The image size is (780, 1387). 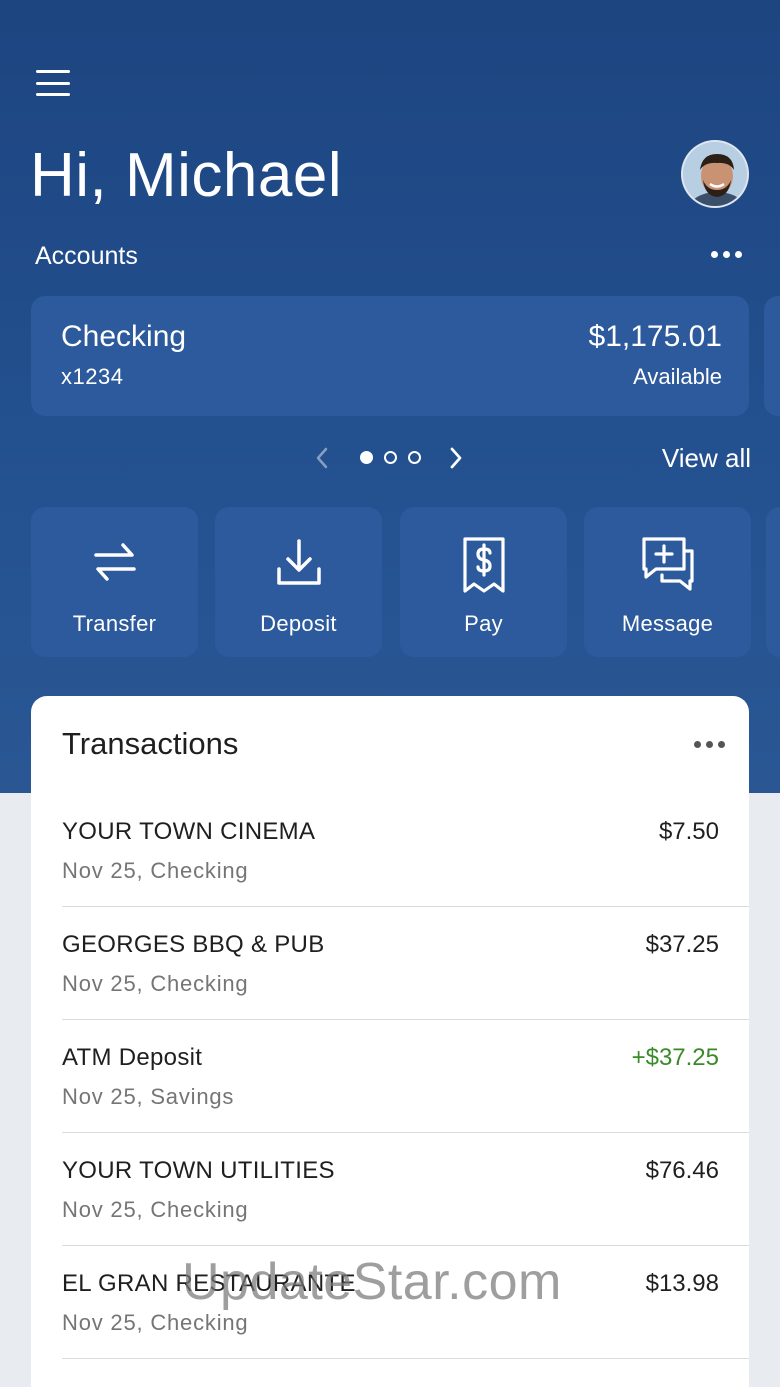 I want to click on transactions-heading: Transactions, so click(x=150, y=743).